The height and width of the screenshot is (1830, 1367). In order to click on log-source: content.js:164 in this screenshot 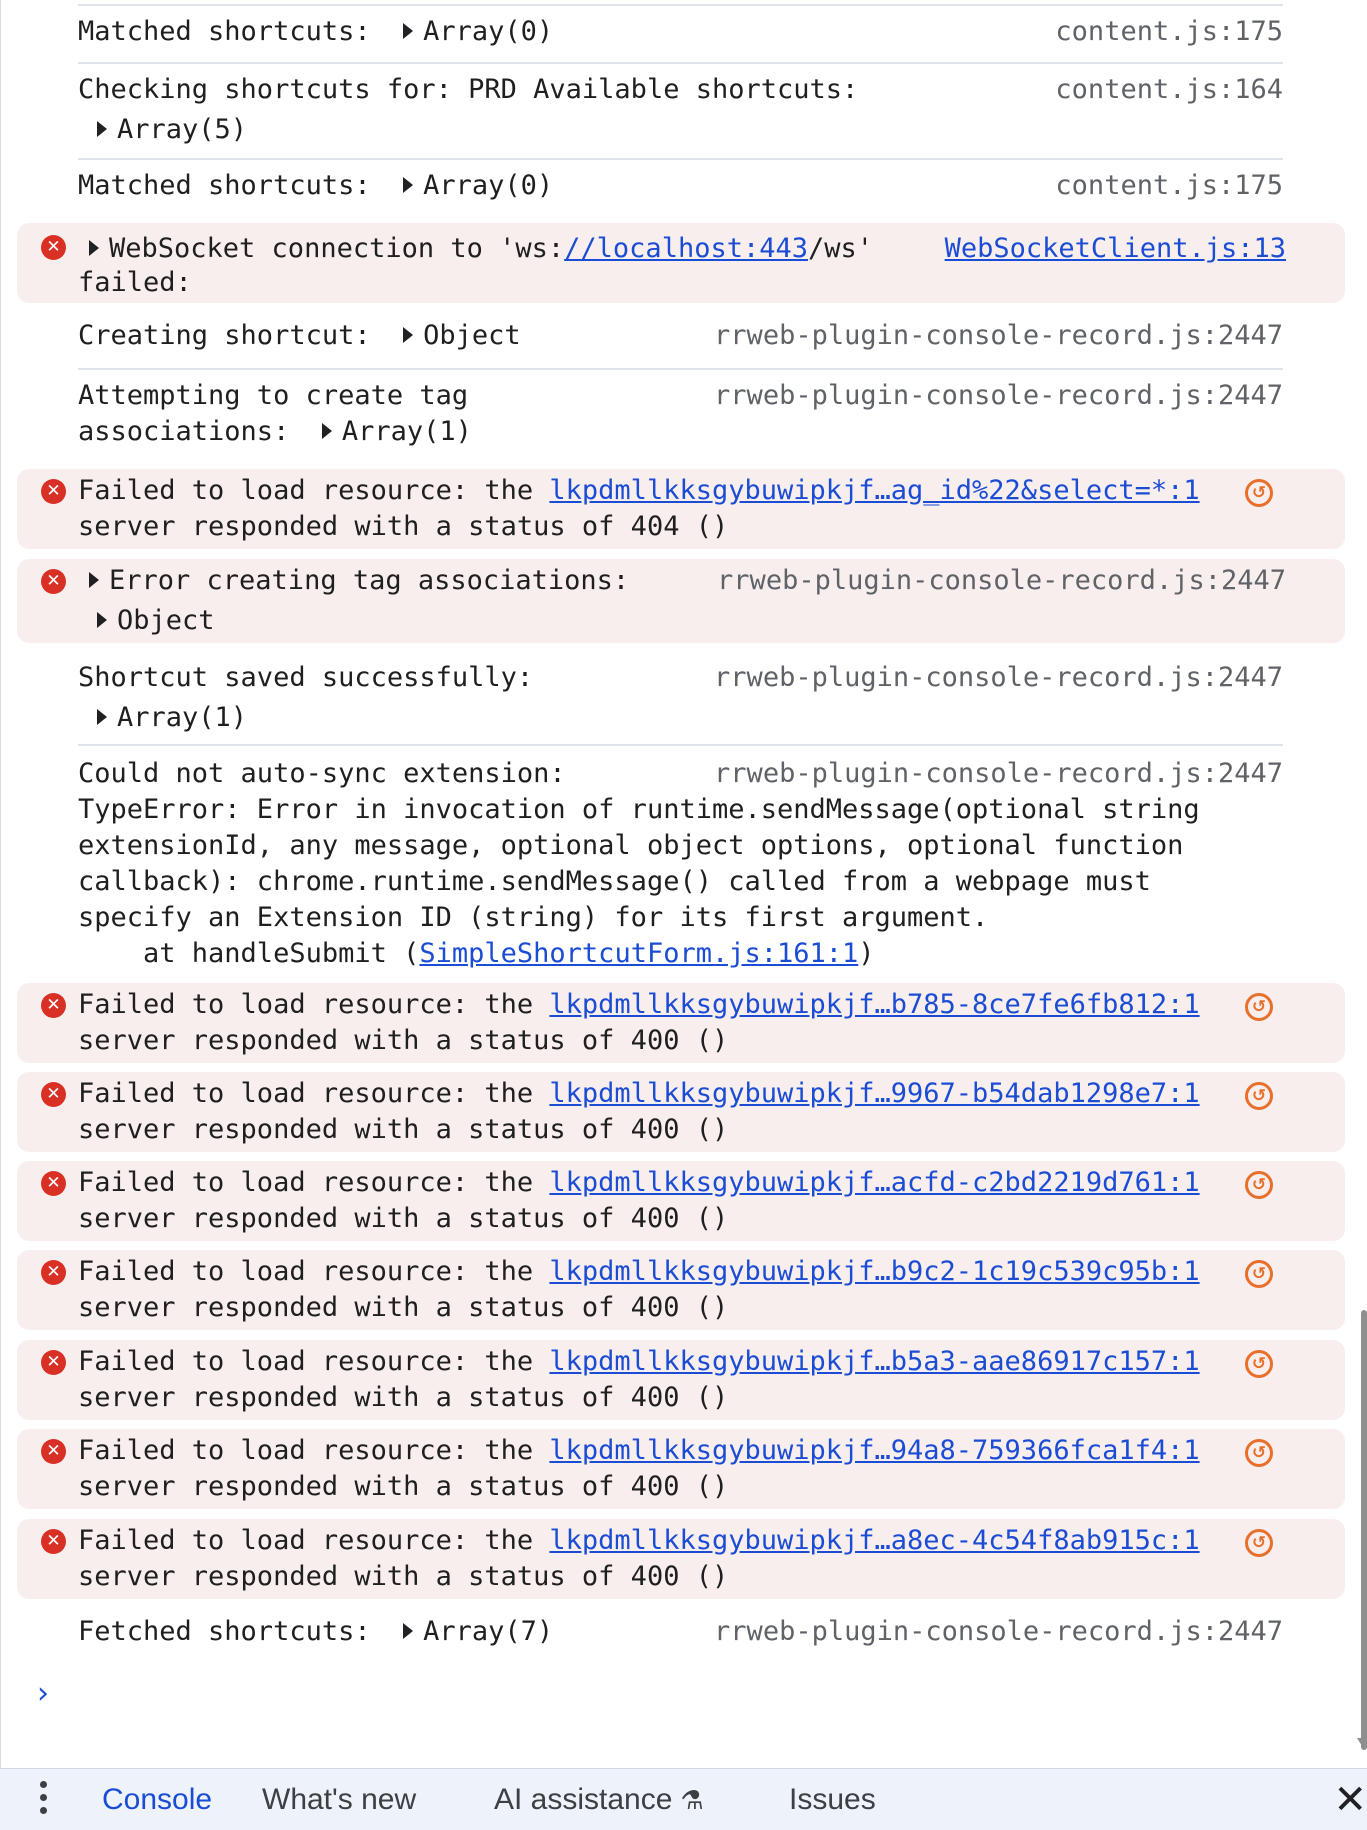, I will do `click(1169, 90)`.